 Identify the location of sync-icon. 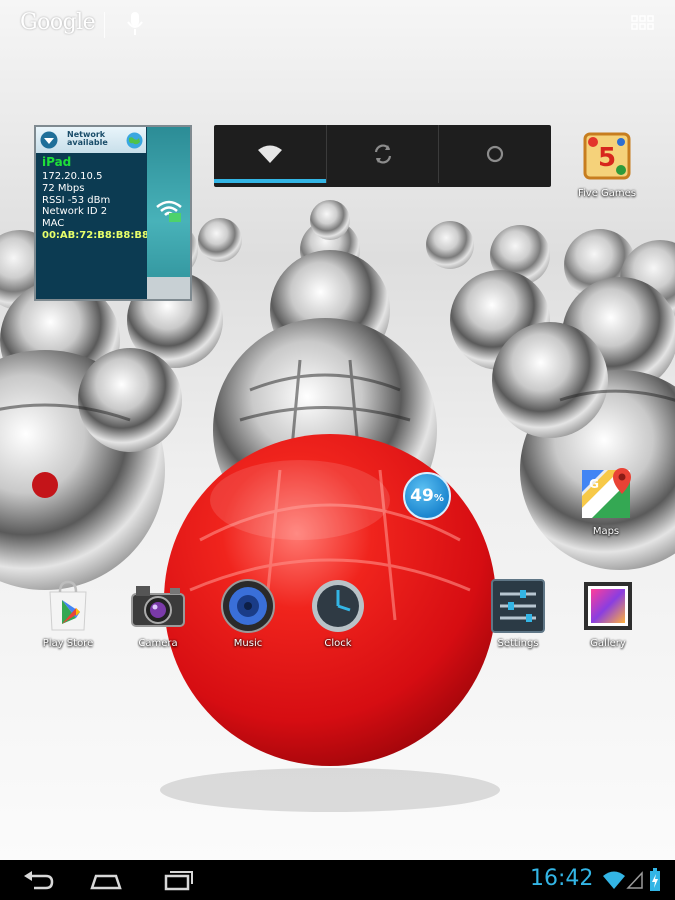
(383, 154).